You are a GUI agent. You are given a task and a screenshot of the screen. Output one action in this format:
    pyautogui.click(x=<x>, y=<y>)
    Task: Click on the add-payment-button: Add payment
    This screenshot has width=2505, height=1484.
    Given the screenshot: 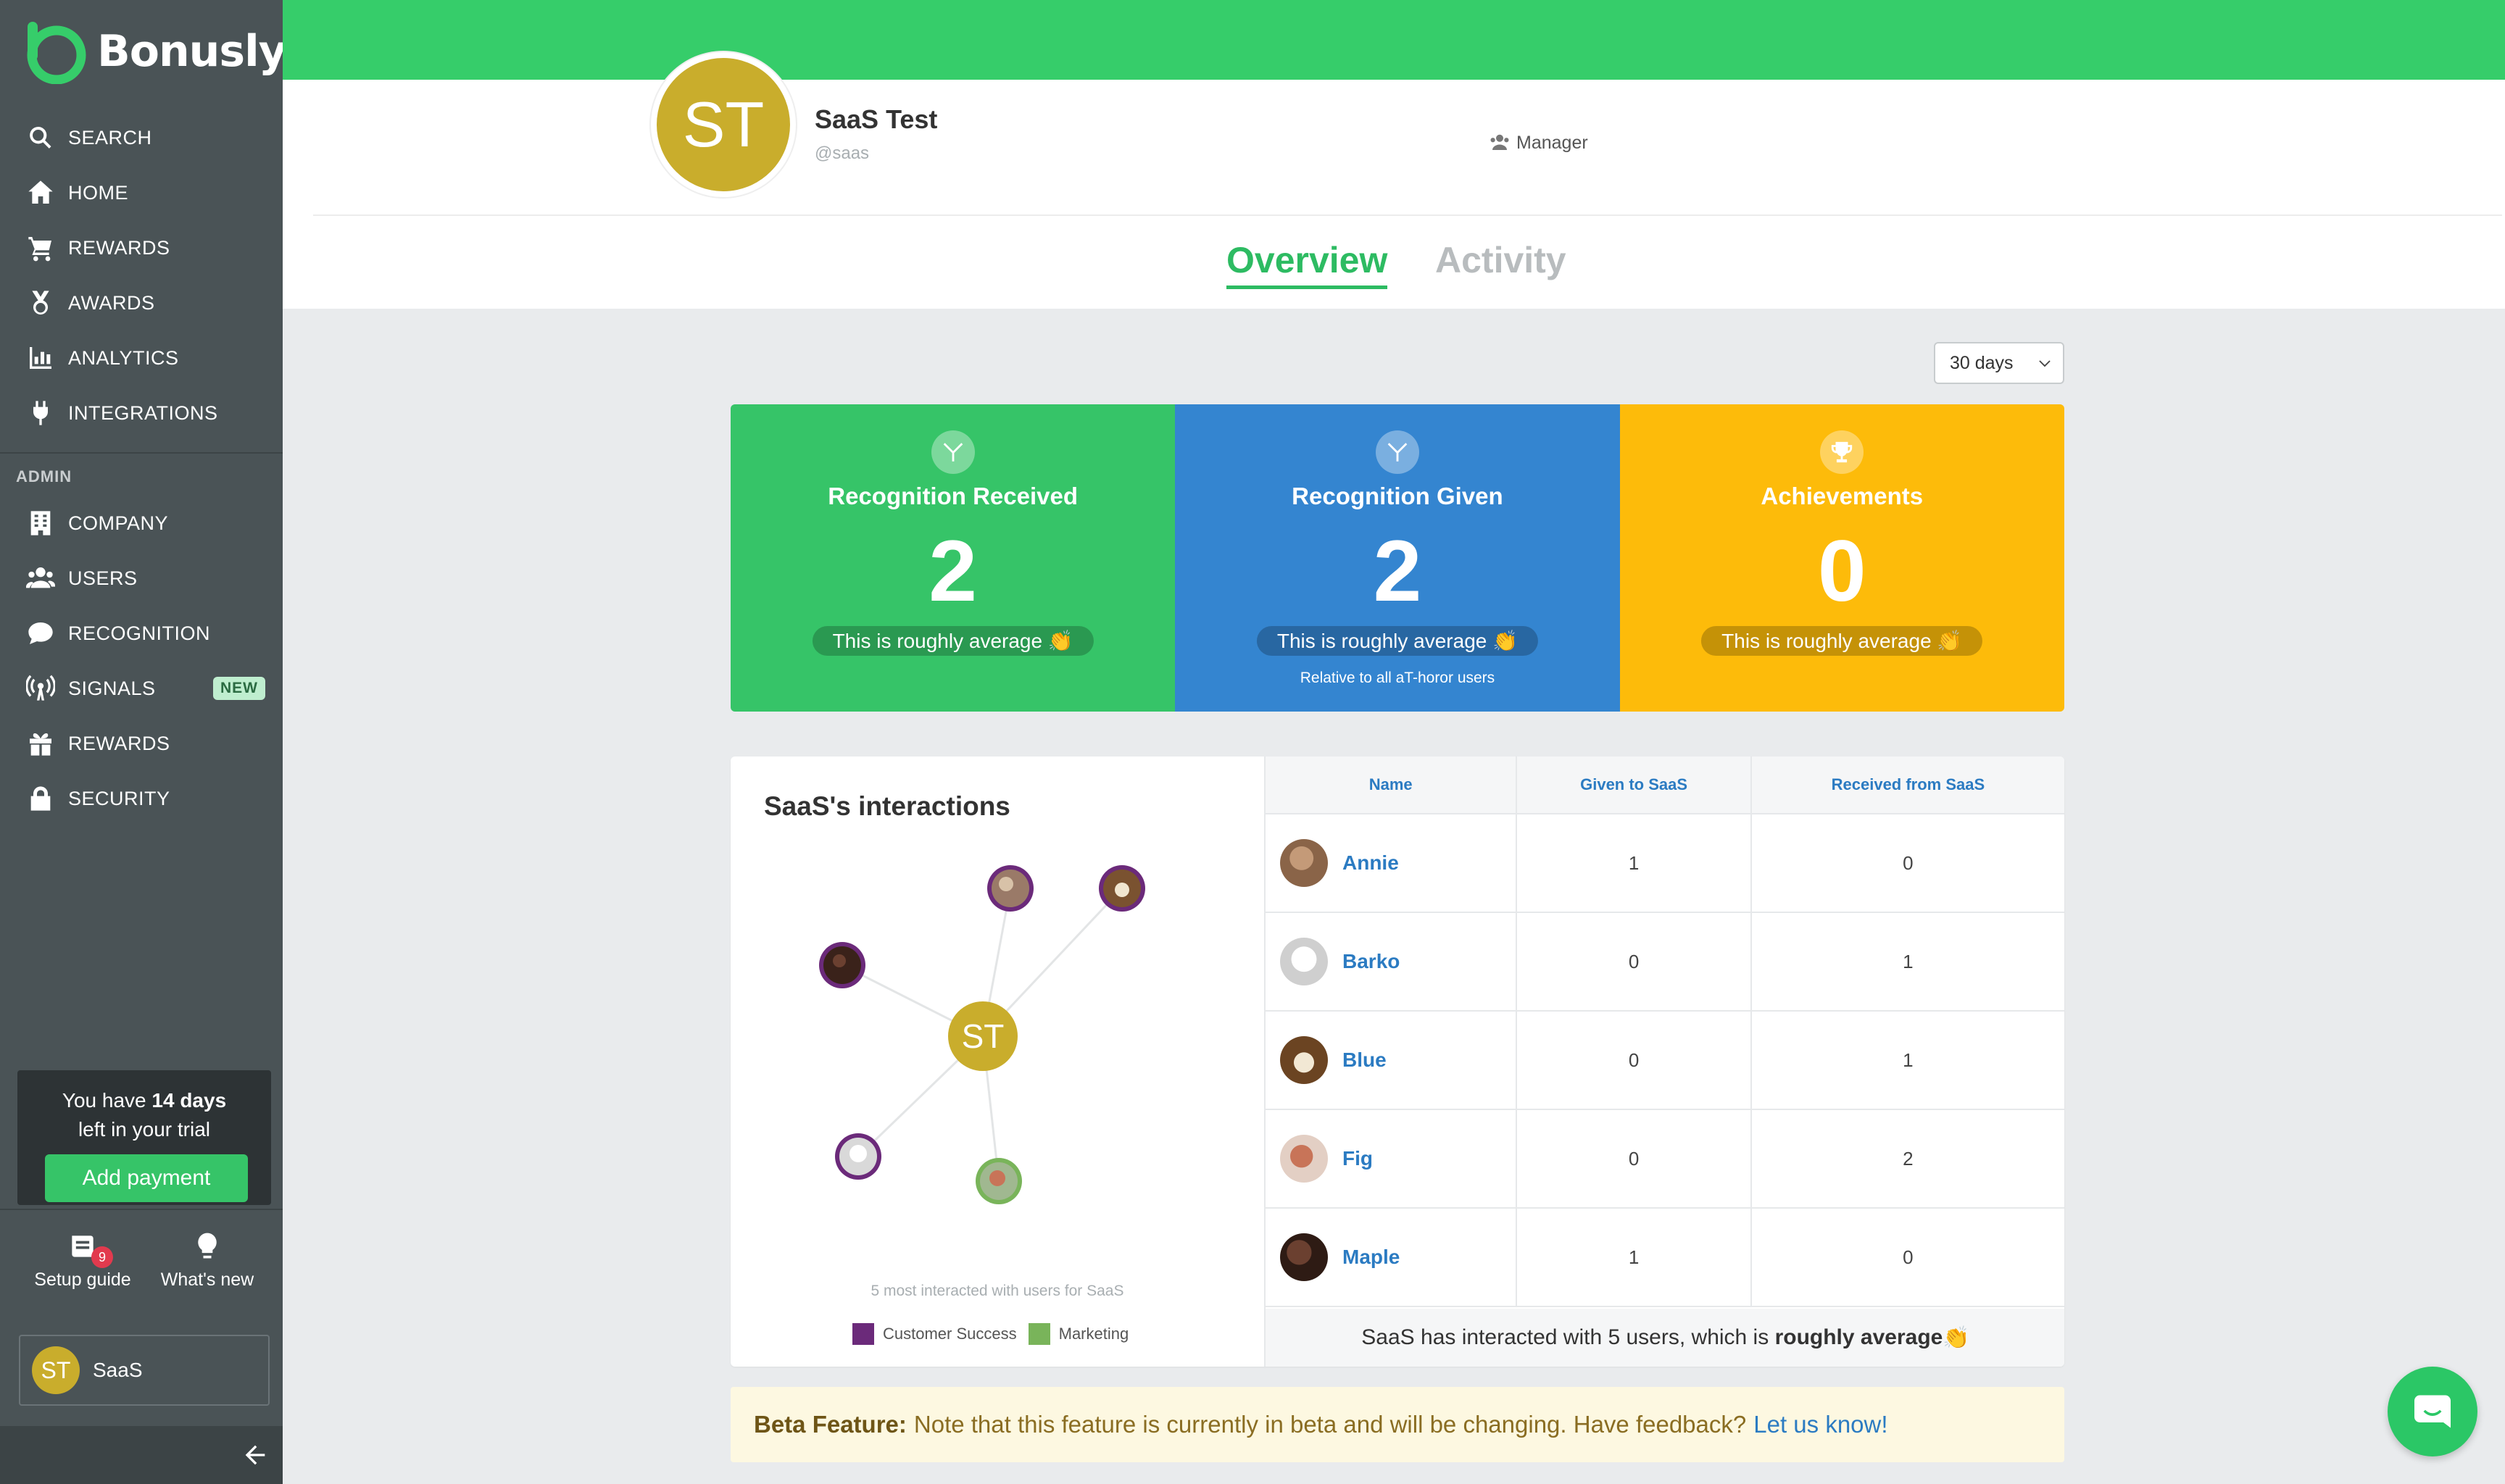 What is the action you would take?
    pyautogui.click(x=146, y=1178)
    